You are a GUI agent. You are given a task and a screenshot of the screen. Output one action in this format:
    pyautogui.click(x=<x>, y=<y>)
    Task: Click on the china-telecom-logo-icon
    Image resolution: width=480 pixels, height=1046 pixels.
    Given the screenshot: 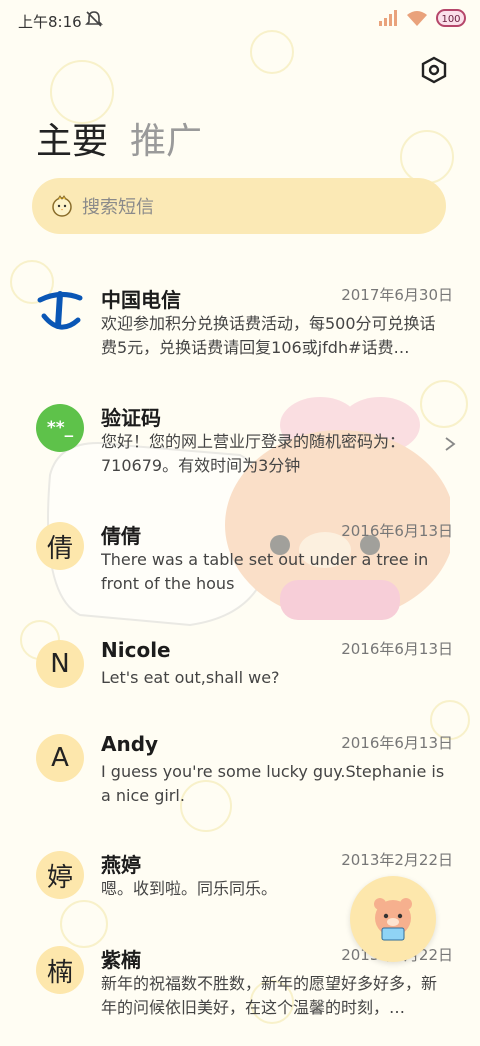 What is the action you would take?
    pyautogui.click(x=60, y=310)
    